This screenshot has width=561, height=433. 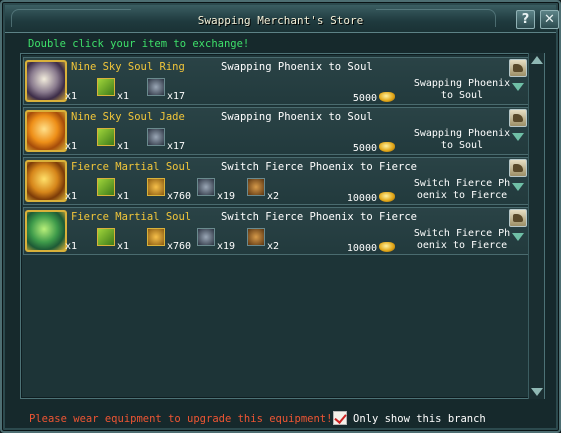 I want to click on close-button: ✕, so click(x=549, y=19).